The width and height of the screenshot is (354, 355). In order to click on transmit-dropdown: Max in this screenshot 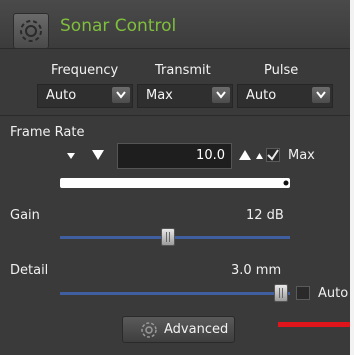, I will do `click(185, 96)`.